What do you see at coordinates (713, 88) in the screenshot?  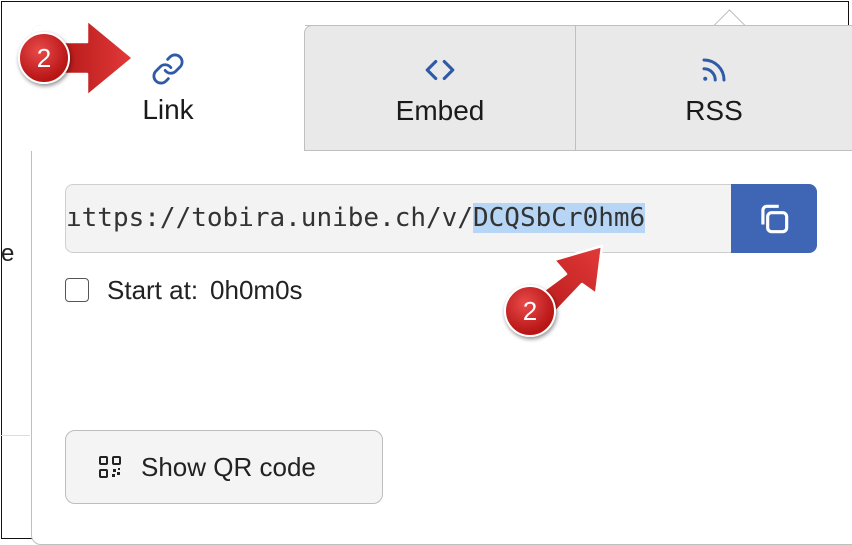 I see `tab-rss: RSS` at bounding box center [713, 88].